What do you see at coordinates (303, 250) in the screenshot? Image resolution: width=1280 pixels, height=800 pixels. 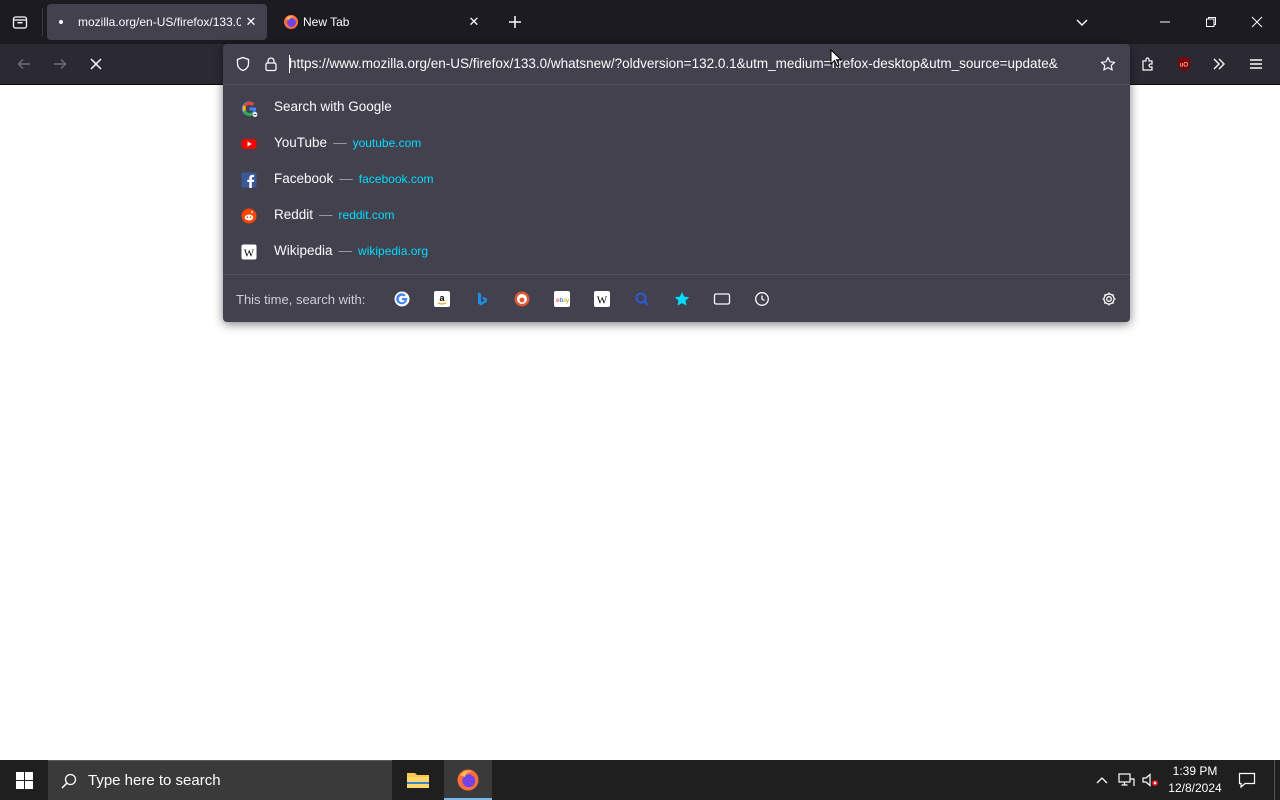 I see `suggestion-title: Wikipedia` at bounding box center [303, 250].